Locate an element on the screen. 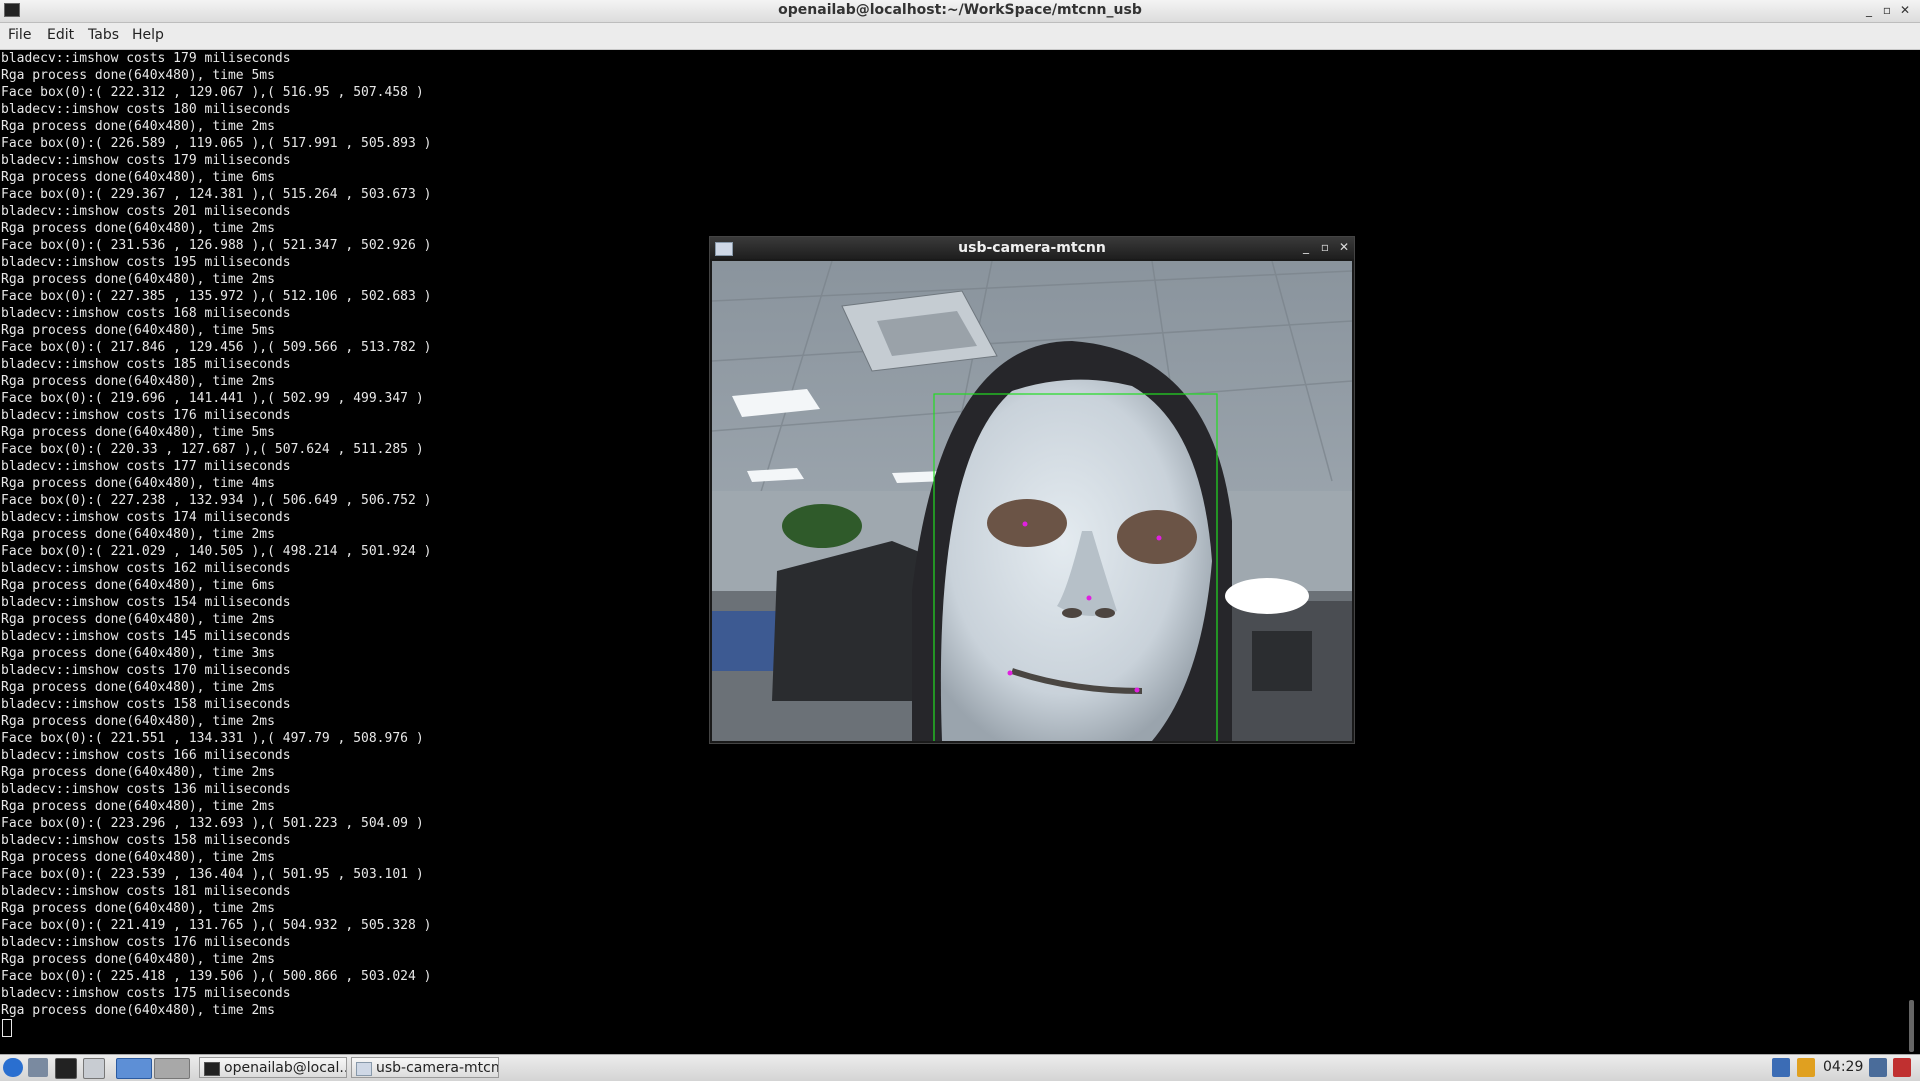 The image size is (1920, 1081). close-button: ✕ is located at coordinates (1905, 10).